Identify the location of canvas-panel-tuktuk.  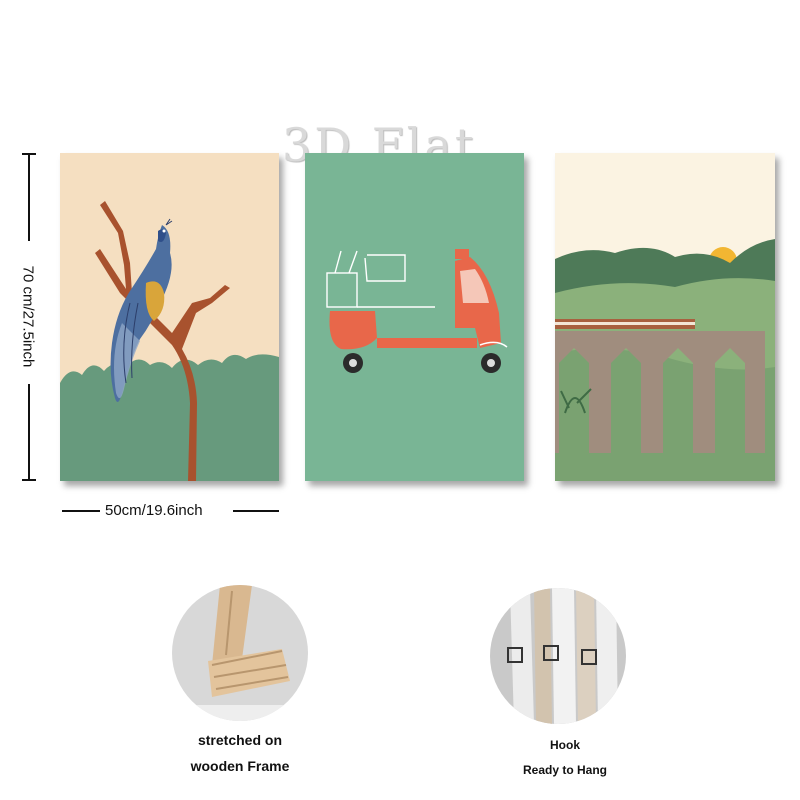
(414, 317).